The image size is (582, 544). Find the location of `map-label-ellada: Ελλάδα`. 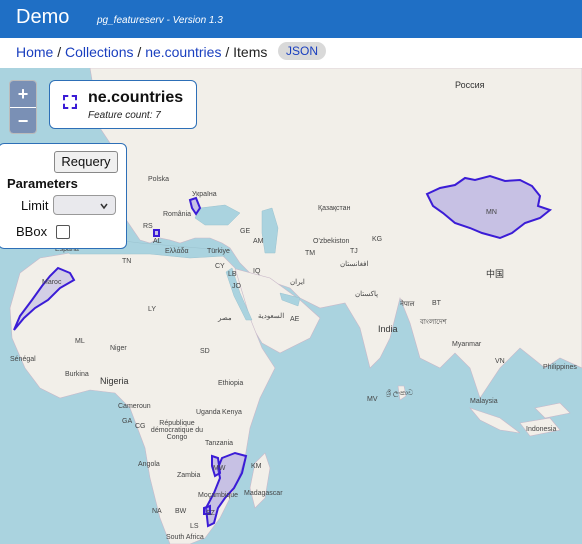

map-label-ellada: Ελλάδα is located at coordinates (177, 251).